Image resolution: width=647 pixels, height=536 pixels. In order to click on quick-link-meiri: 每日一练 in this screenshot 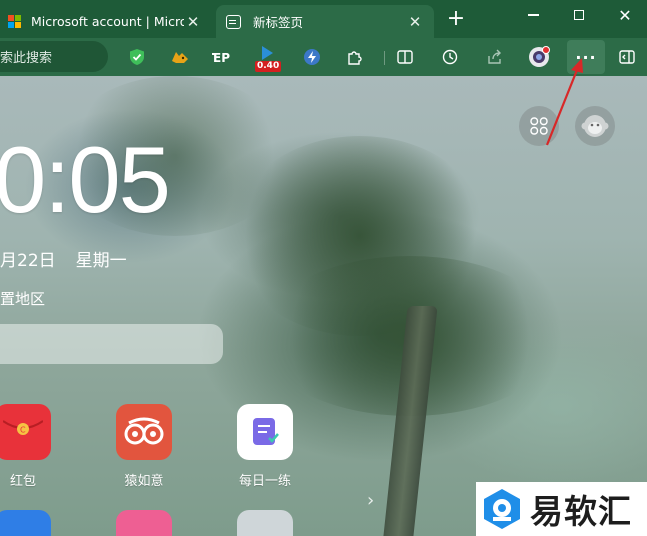, I will do `click(265, 446)`.